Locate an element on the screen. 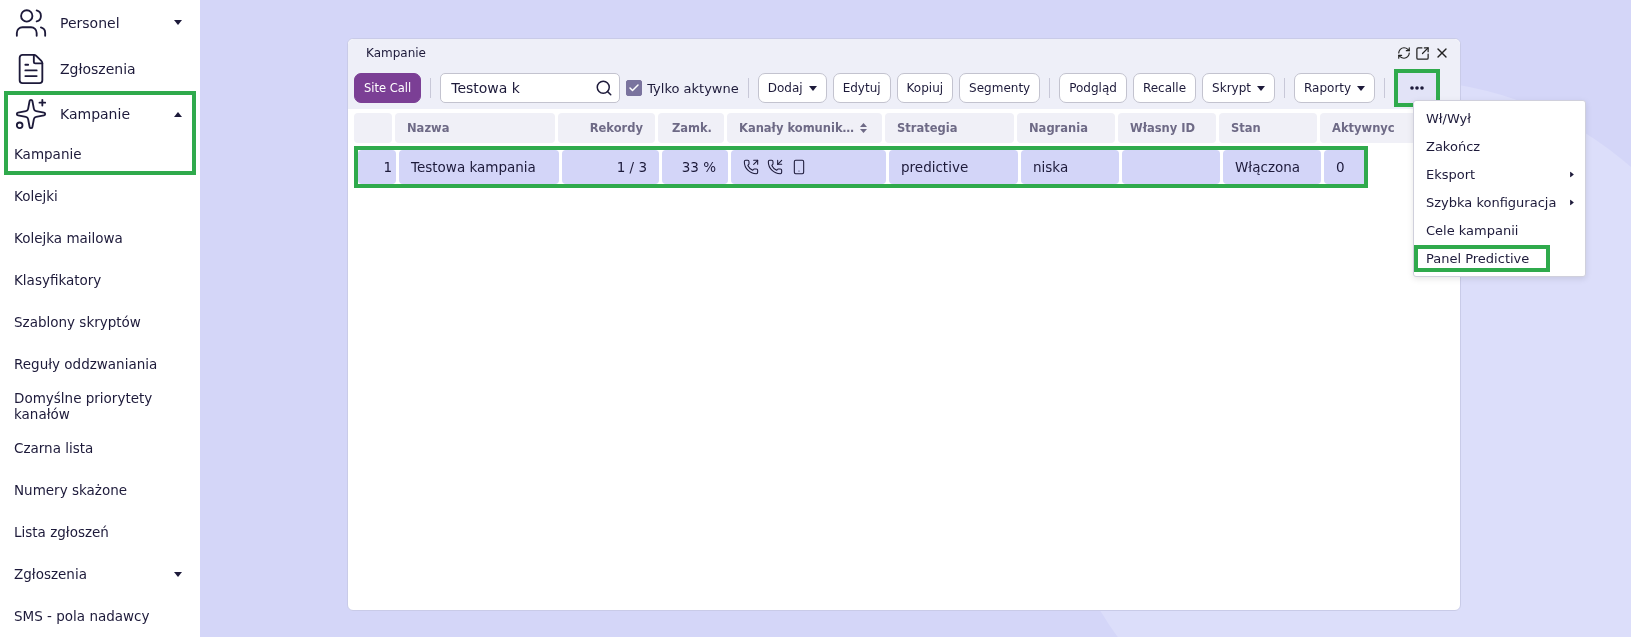 This screenshot has height=637, width=1631. sidebar-item: Szablony skryptów is located at coordinates (100, 322).